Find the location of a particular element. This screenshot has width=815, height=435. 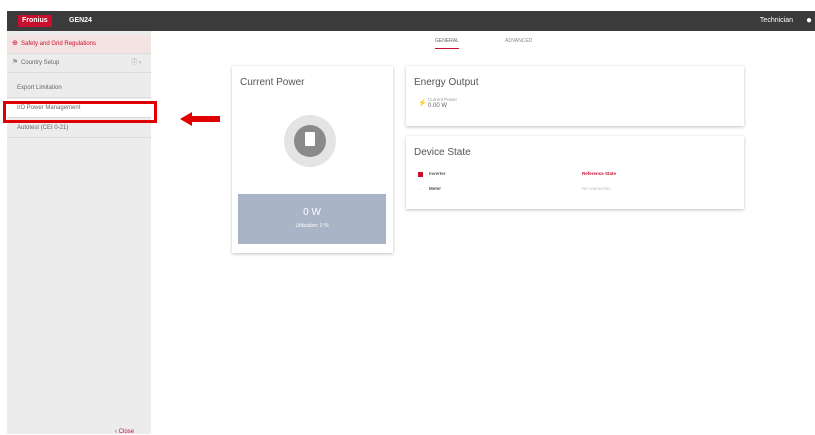

energy-value: 0.00 W is located at coordinates (438, 106).